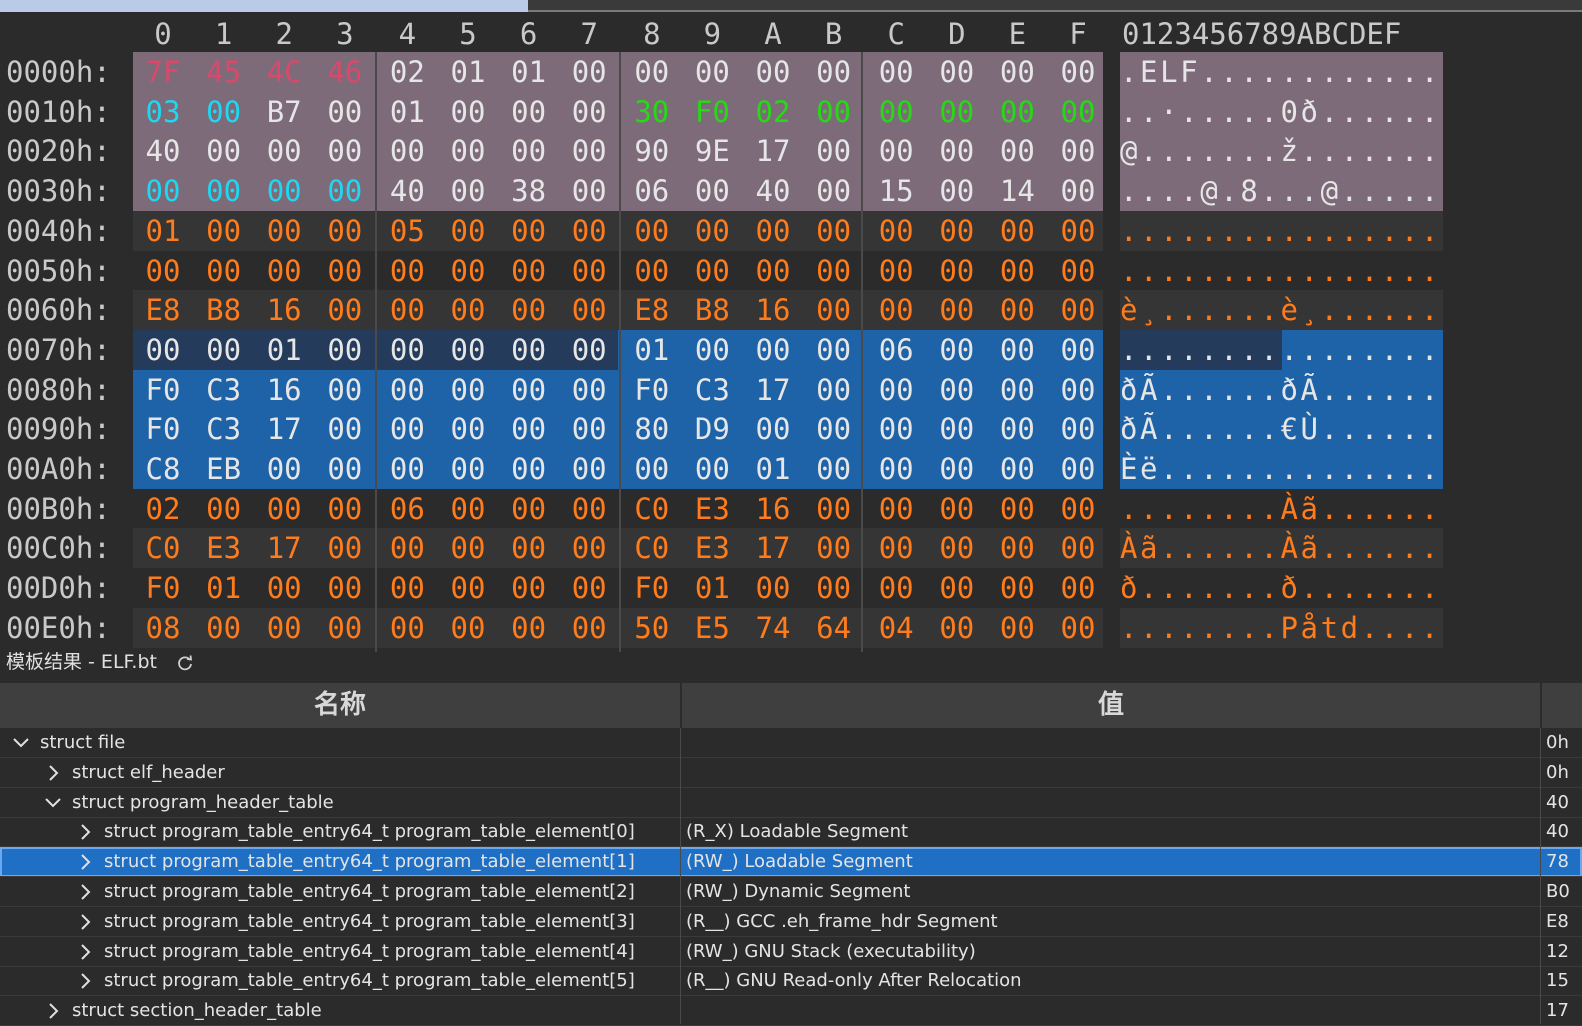 The height and width of the screenshot is (1026, 1582). Describe the element at coordinates (529, 191) in the screenshot. I see `hex-byte: 38` at that location.